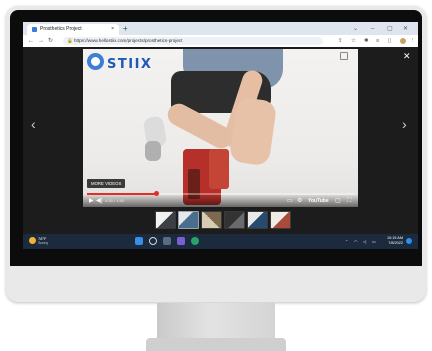  Describe the element at coordinates (32, 240) in the screenshot. I see `weather-sun-icon` at that location.